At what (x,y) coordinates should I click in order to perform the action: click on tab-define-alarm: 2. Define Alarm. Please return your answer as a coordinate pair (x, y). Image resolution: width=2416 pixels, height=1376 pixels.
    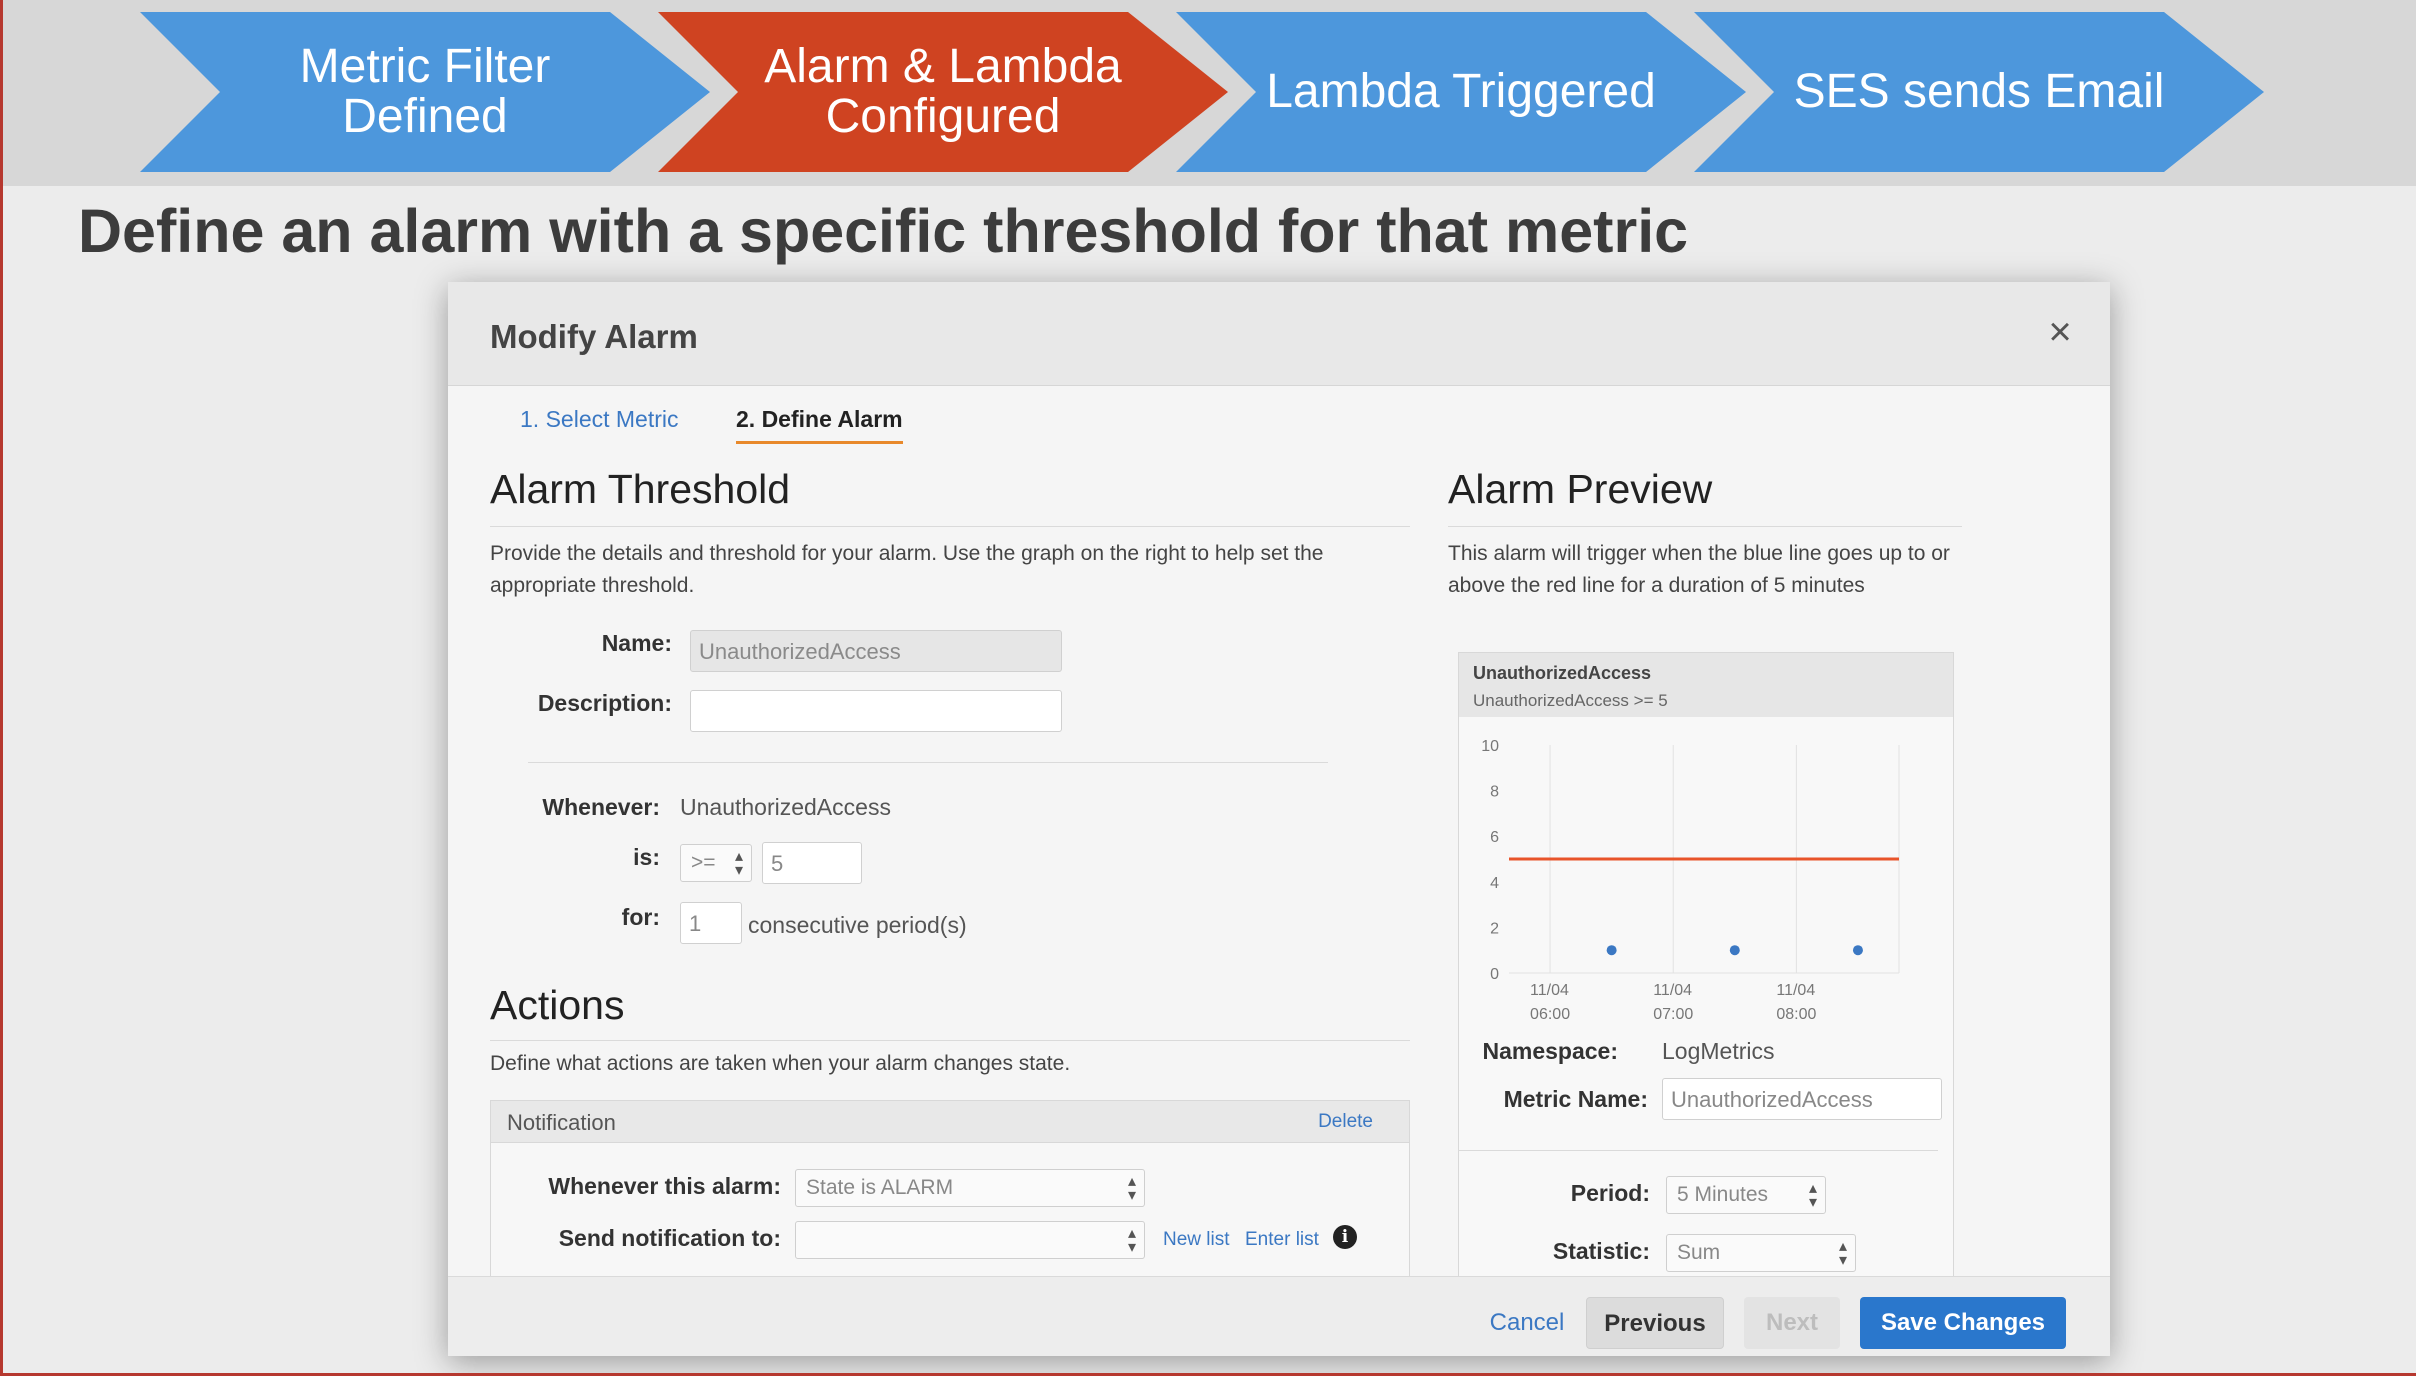
    Looking at the image, I should click on (819, 425).